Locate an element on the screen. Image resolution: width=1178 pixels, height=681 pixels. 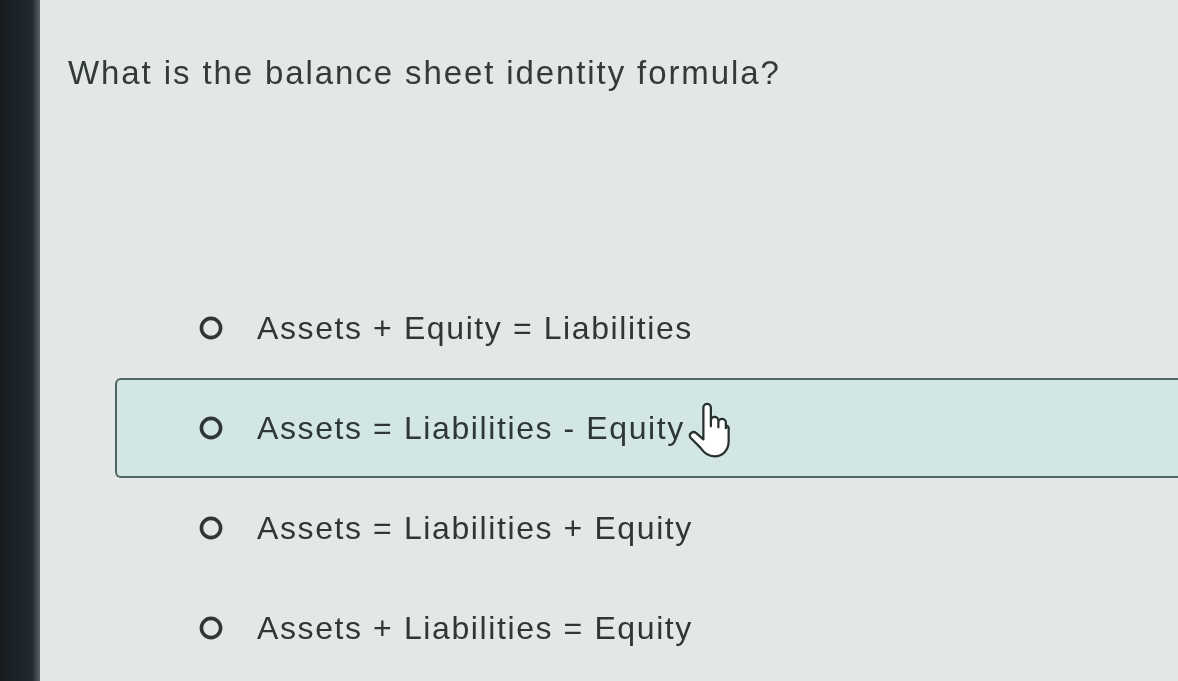
answer-option: Assets + Liabilities = Equity is located at coordinates (646, 628).